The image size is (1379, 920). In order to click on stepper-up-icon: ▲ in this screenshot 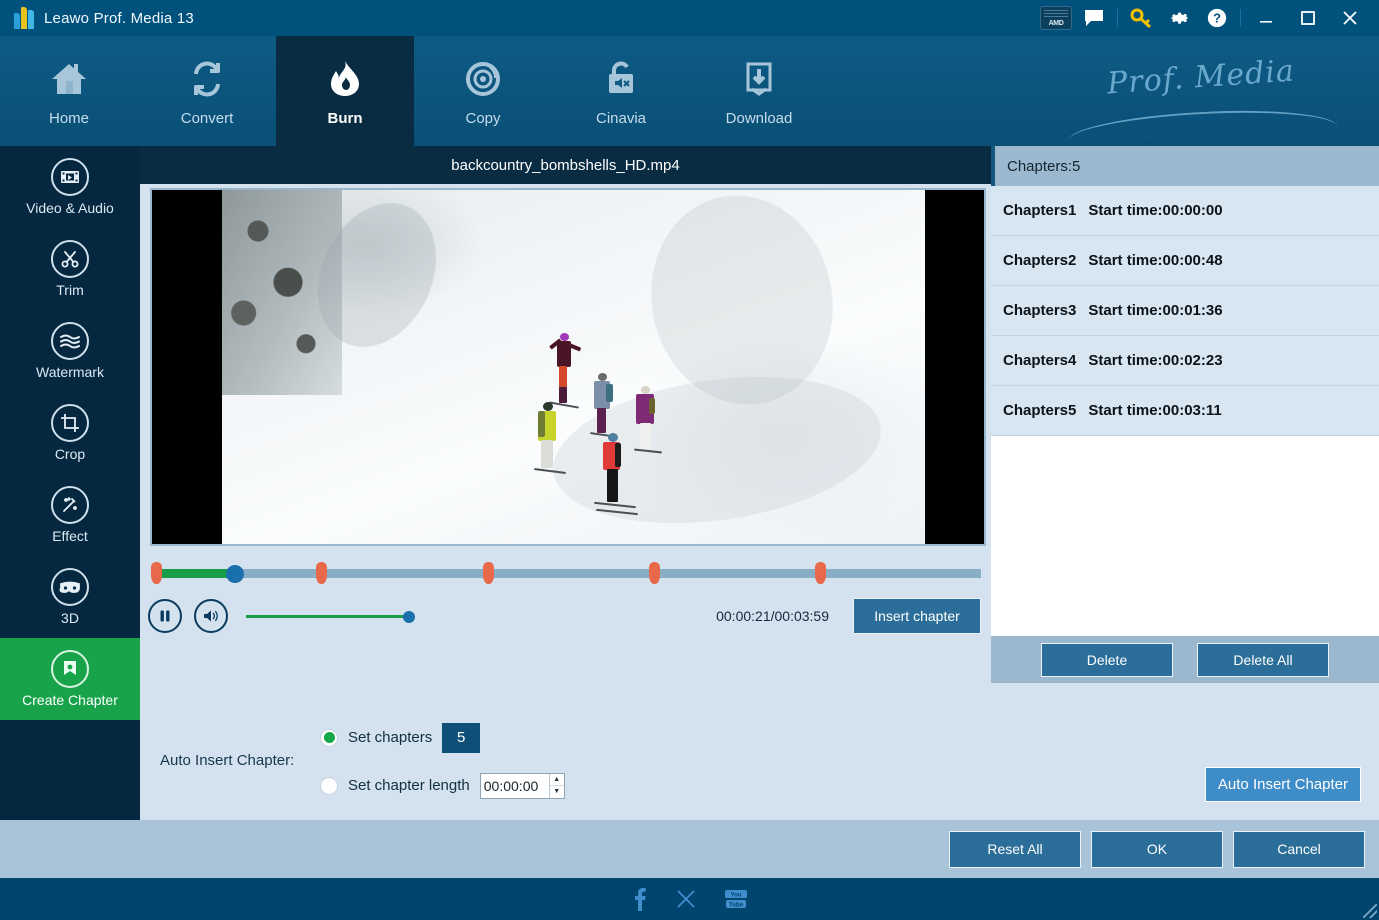, I will do `click(556, 780)`.